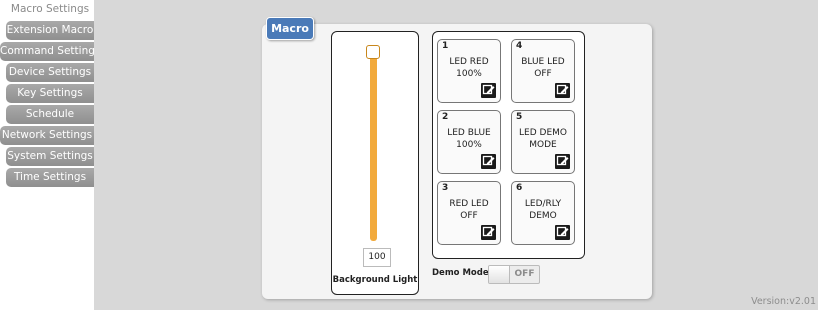  What do you see at coordinates (543, 210) in the screenshot?
I see `macro-label: LED/RLY DEMO` at bounding box center [543, 210].